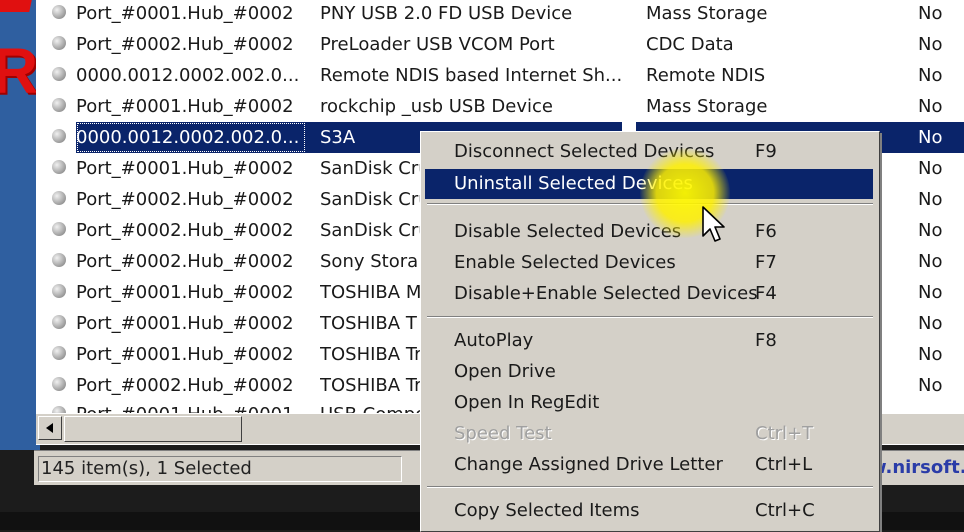 This screenshot has width=964, height=532. What do you see at coordinates (17, 6) in the screenshot?
I see `red-annotation-mark` at bounding box center [17, 6].